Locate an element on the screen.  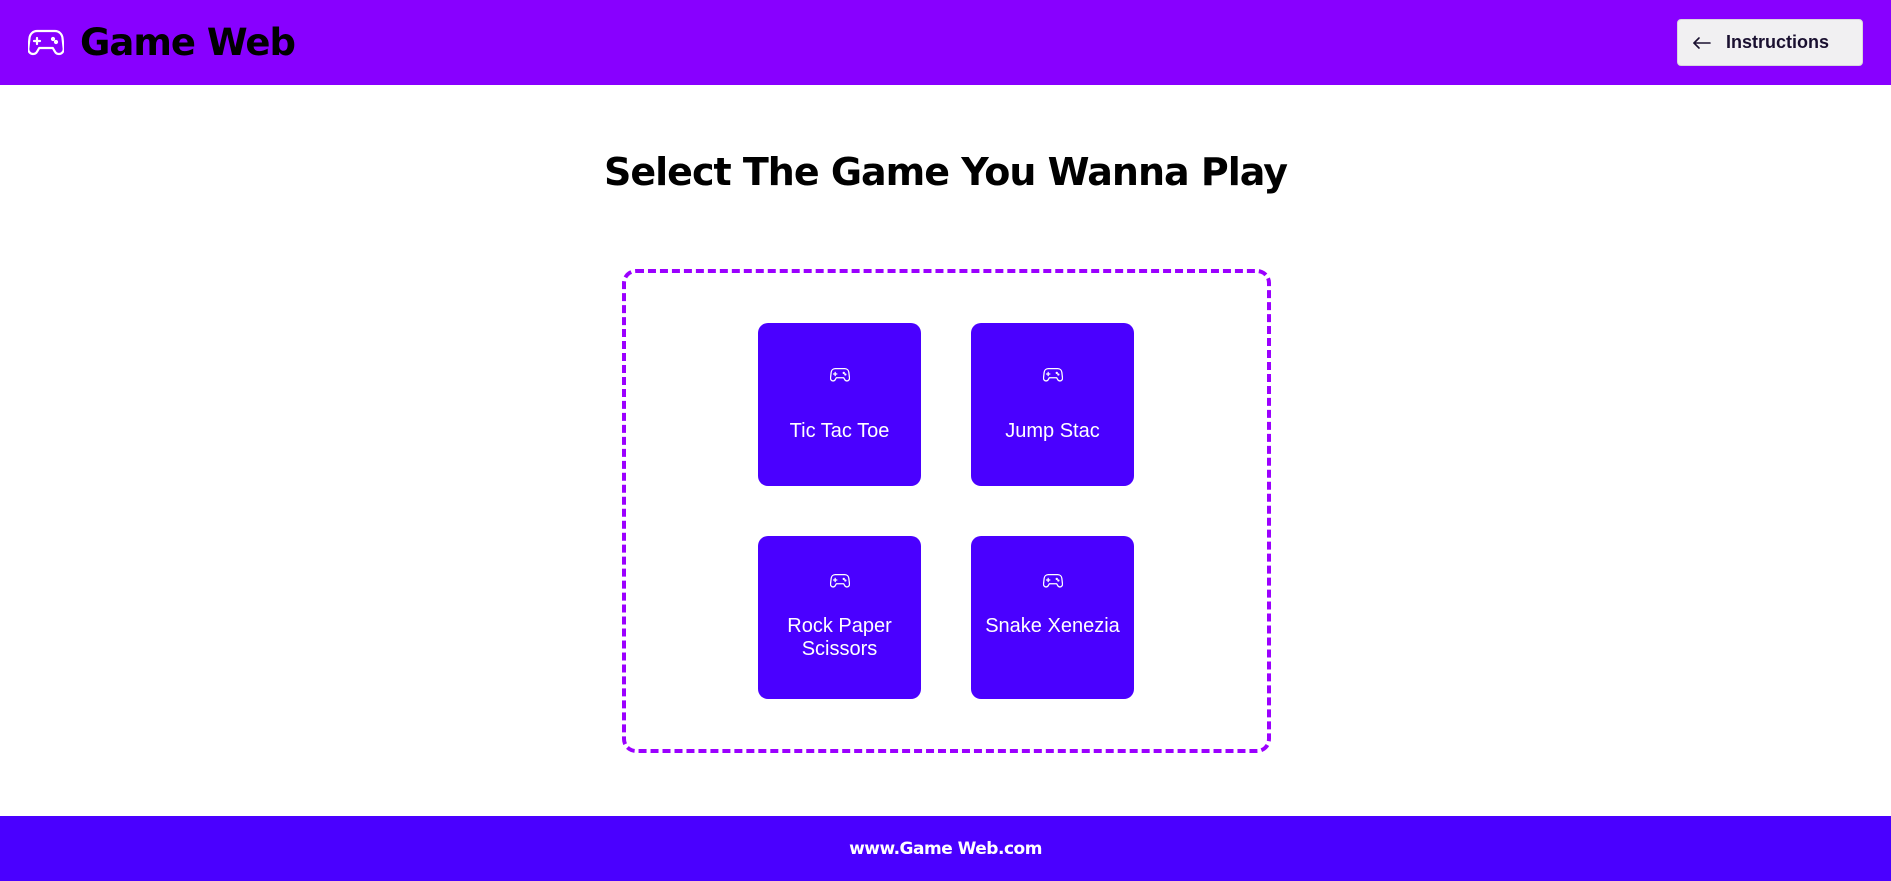
arrow-left-icon is located at coordinates (1702, 43).